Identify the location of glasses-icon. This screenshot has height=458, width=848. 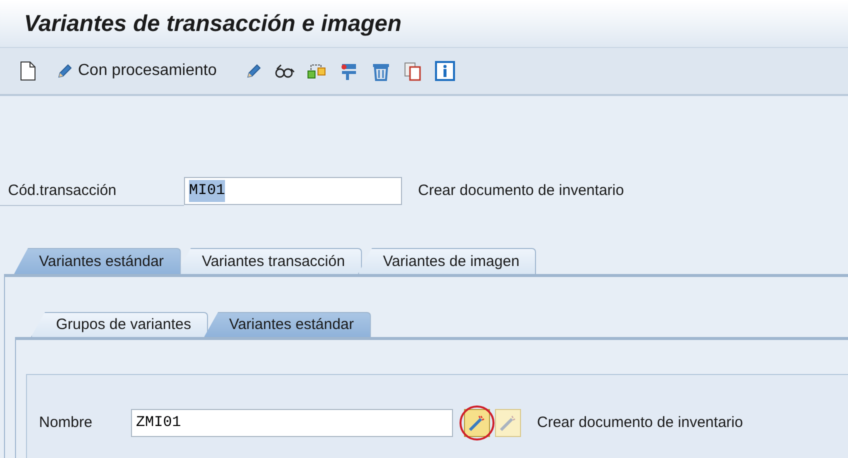
(284, 71).